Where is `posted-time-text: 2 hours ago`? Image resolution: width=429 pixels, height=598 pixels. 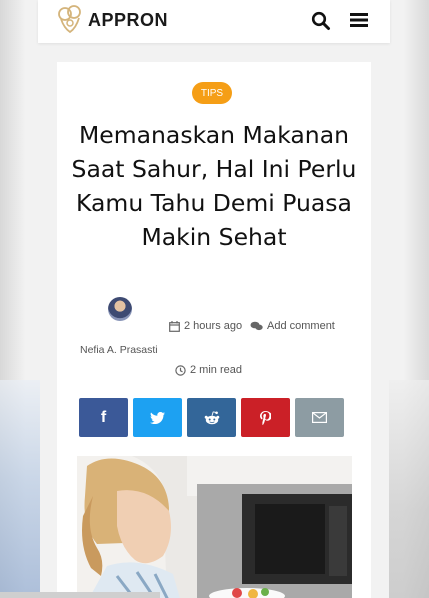 posted-time-text: 2 hours ago is located at coordinates (213, 326).